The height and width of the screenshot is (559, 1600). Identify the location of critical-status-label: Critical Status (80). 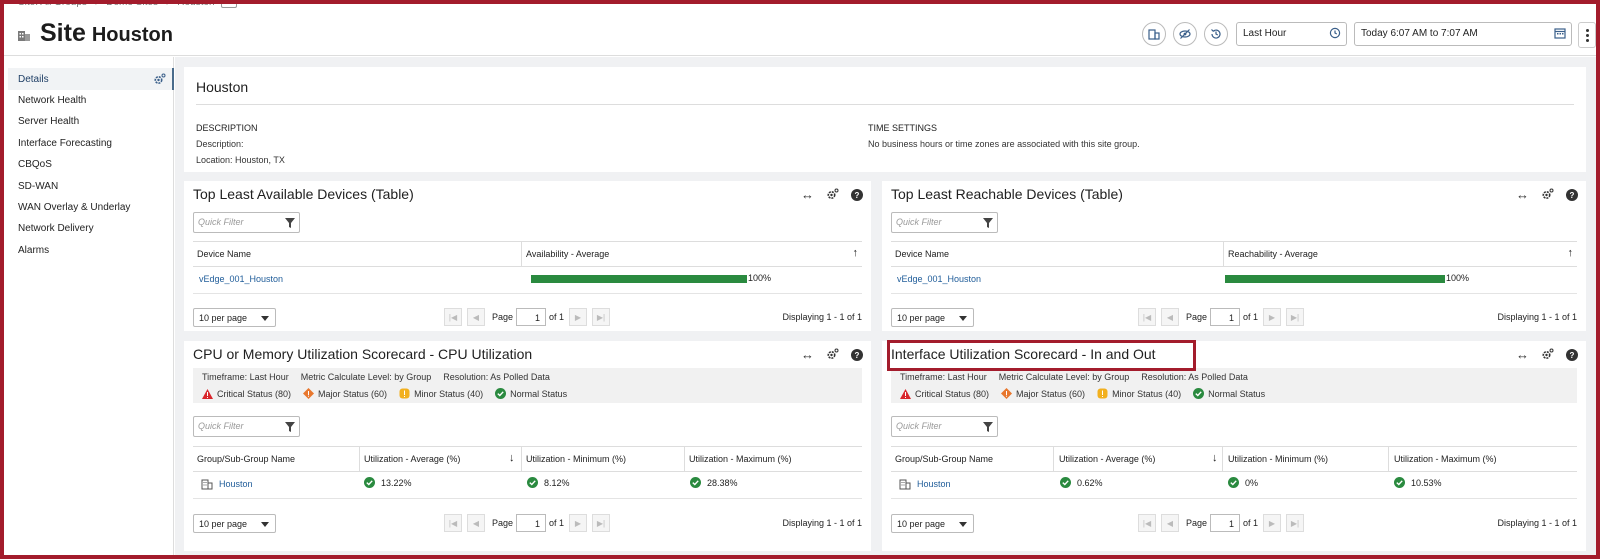
(952, 393).